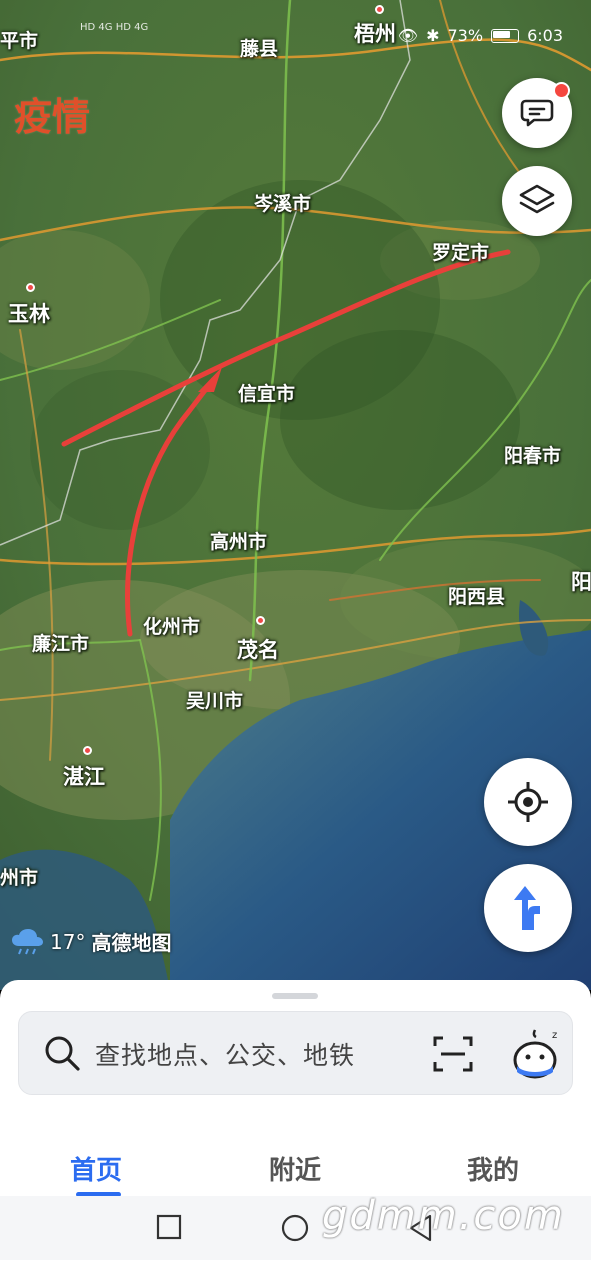  I want to click on scan-icon, so click(453, 1054).